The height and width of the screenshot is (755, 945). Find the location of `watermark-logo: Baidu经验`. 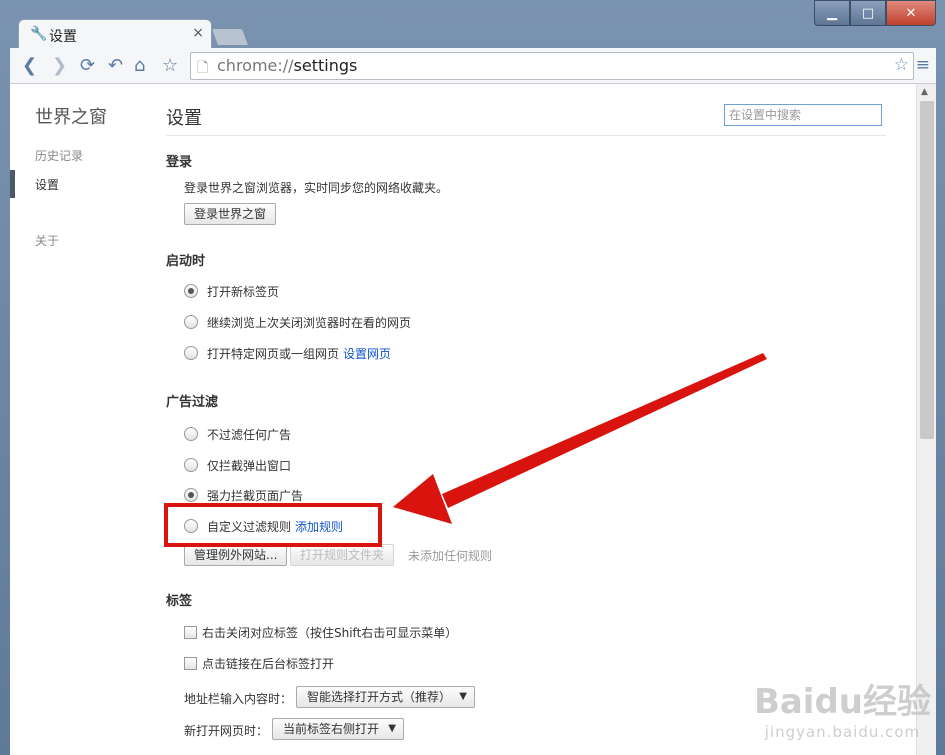

watermark-logo: Baidu经验 is located at coordinates (842, 702).